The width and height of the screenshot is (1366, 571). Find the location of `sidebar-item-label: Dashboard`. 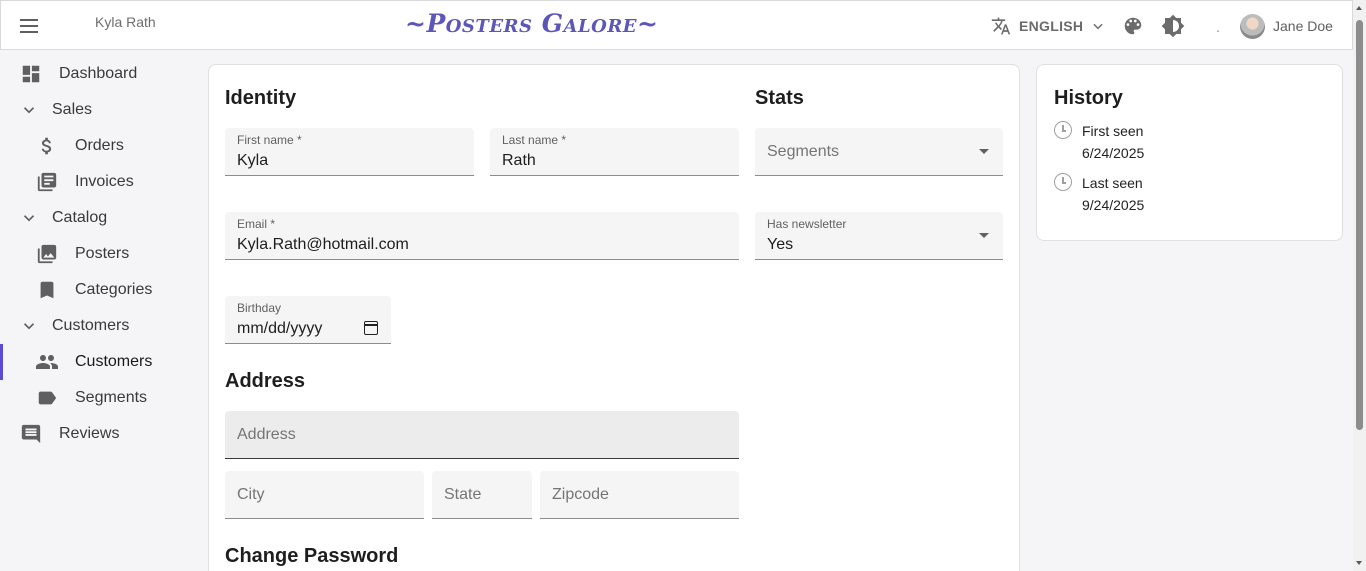

sidebar-item-label: Dashboard is located at coordinates (98, 73).